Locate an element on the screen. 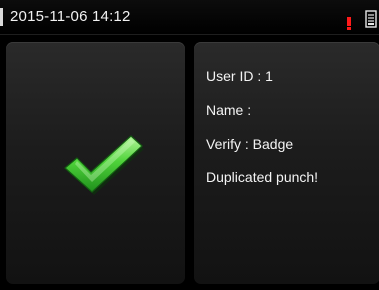 This screenshot has width=379, height=290. edge-mark is located at coordinates (1, 17).